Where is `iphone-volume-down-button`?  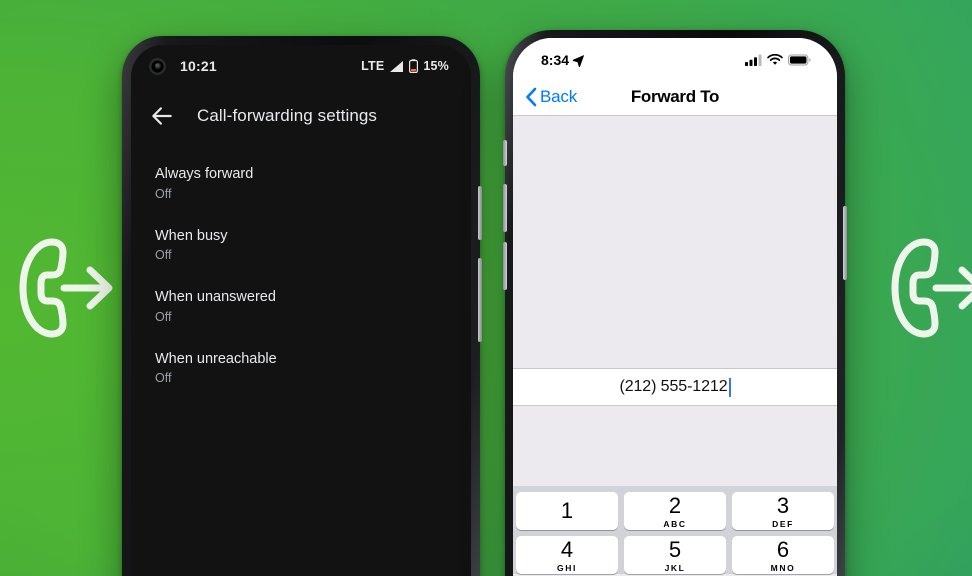 iphone-volume-down-button is located at coordinates (505, 266).